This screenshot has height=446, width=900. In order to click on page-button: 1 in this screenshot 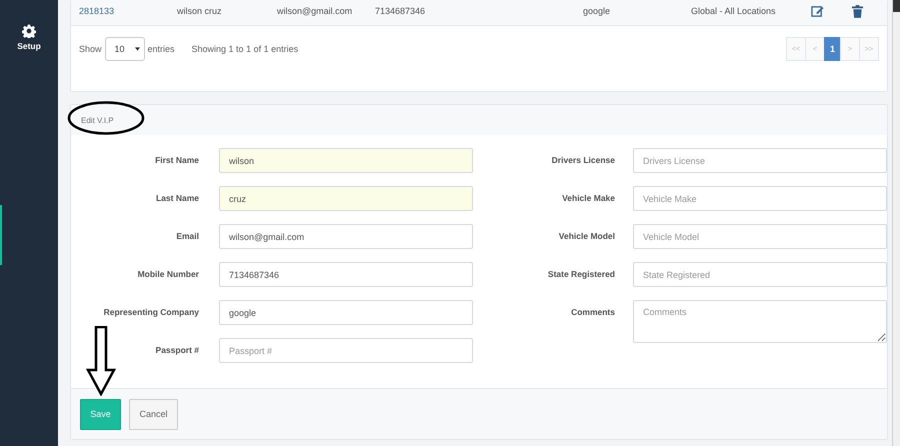, I will do `click(832, 49)`.